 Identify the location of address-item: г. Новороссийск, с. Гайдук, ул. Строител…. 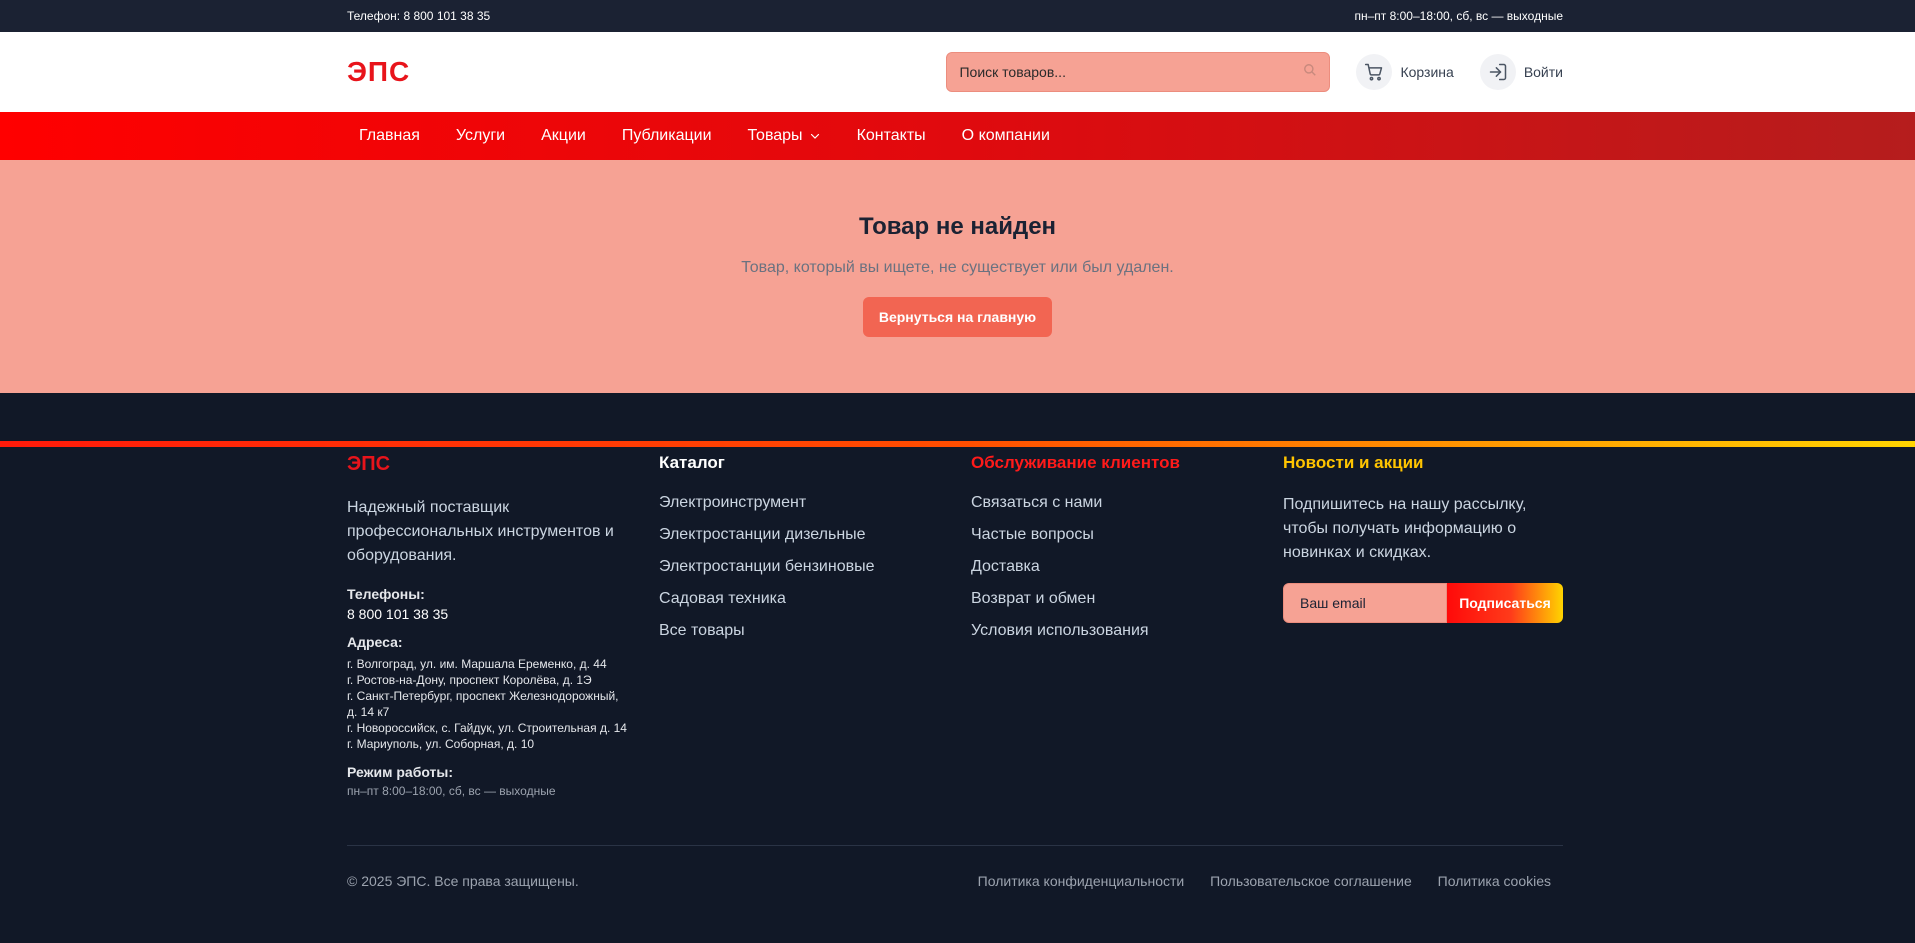
(487, 728).